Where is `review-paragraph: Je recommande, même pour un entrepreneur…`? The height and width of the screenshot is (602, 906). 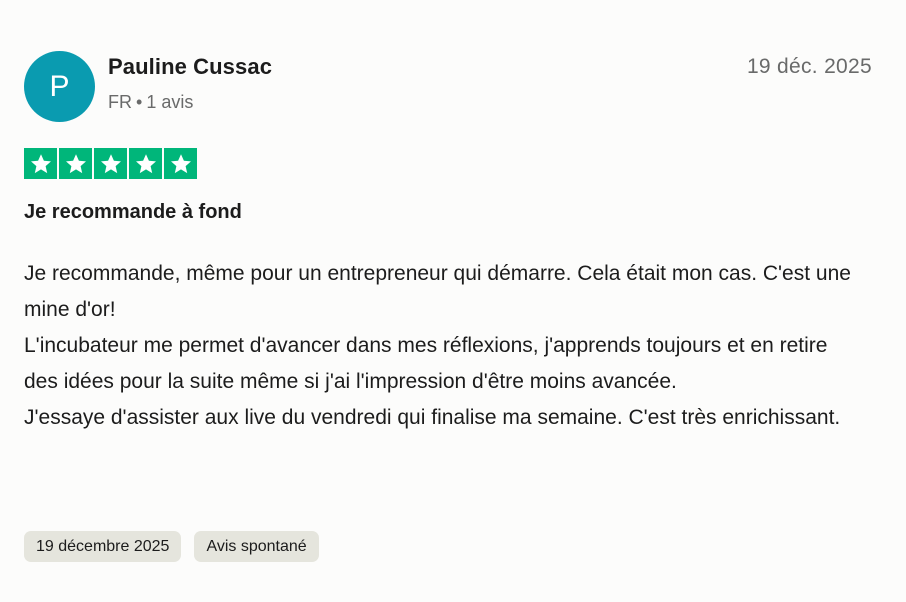
review-paragraph: Je recommande, même pour un entrepreneur… is located at coordinates (437, 291).